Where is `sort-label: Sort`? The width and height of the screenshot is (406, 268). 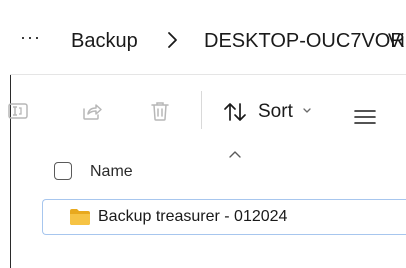 sort-label: Sort is located at coordinates (275, 111).